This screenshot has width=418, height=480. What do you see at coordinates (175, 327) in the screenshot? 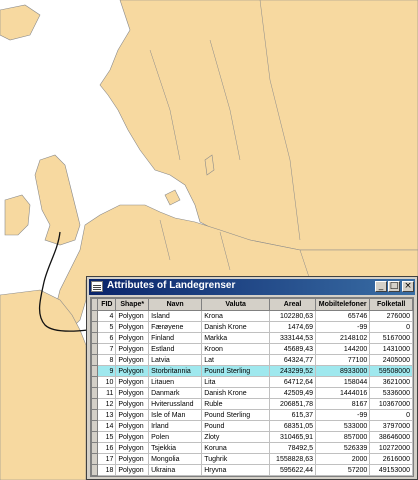
I see `table-cell: Færøyene` at bounding box center [175, 327].